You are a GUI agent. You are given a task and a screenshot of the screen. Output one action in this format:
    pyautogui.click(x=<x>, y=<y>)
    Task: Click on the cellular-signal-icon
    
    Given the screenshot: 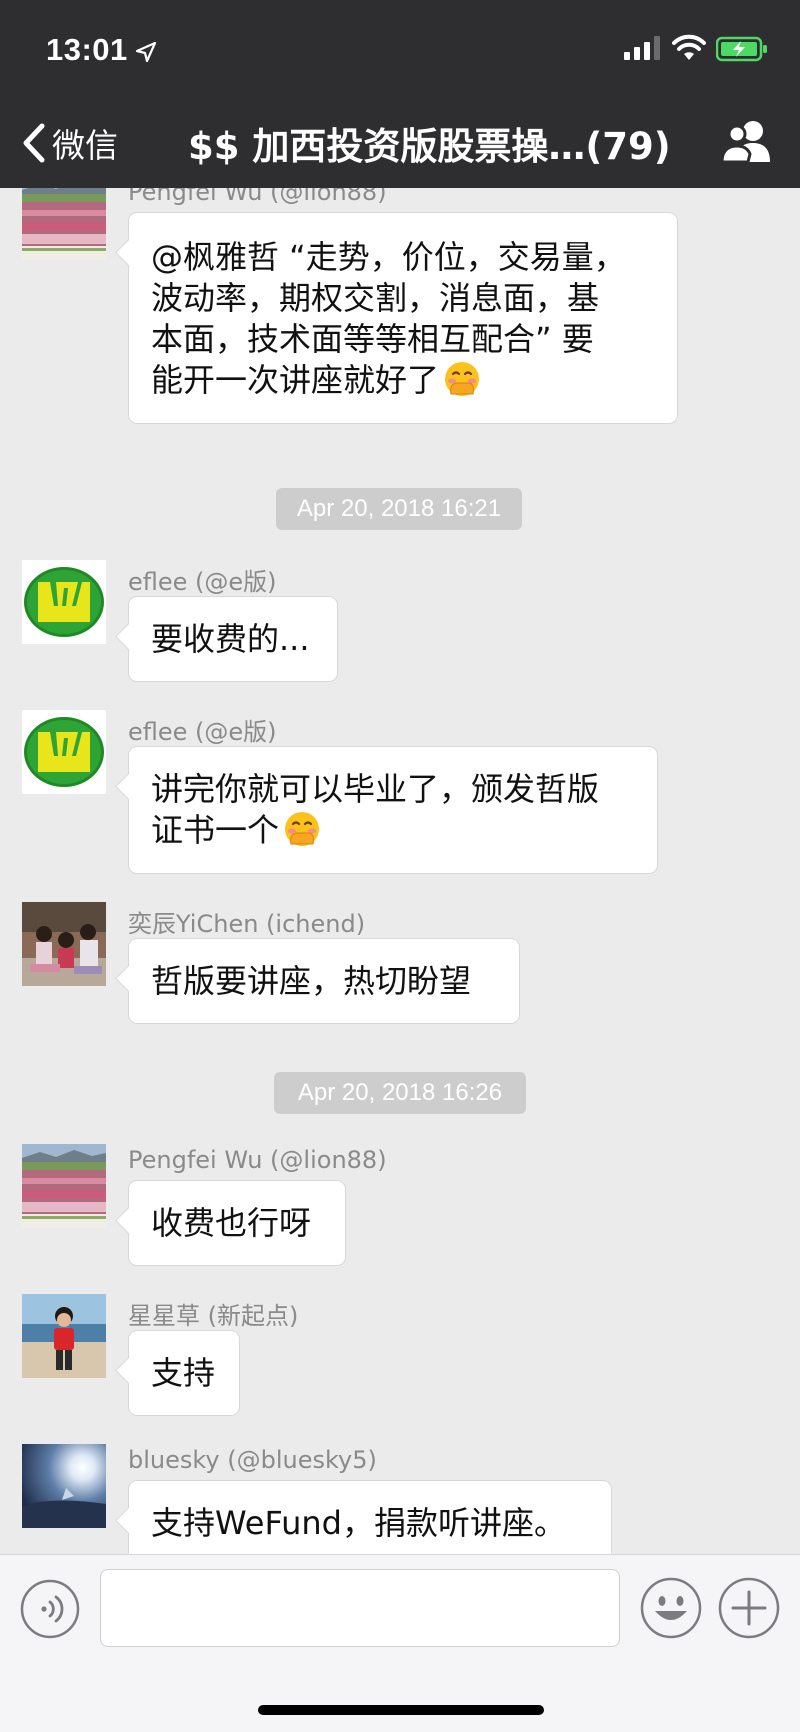 What is the action you would take?
    pyautogui.click(x=642, y=48)
    